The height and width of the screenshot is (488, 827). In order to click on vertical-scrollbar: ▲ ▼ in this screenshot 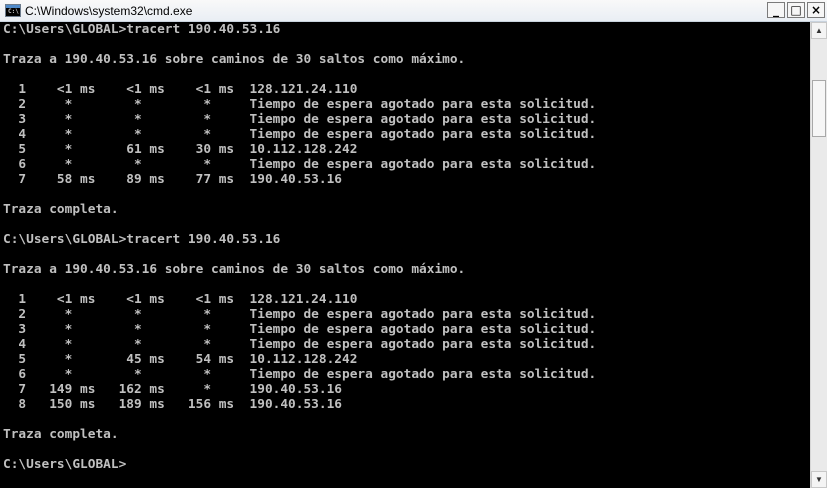, I will do `click(818, 255)`.